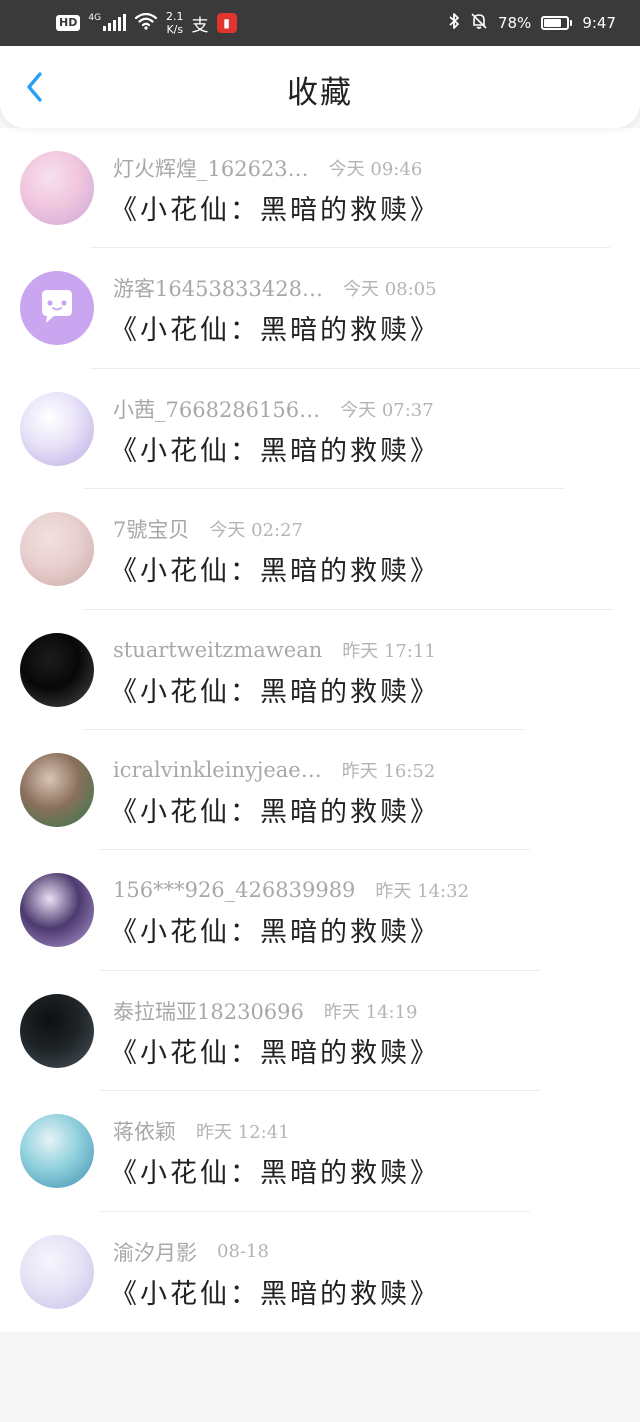 Image resolution: width=640 pixels, height=1422 pixels. Describe the element at coordinates (389, 651) in the screenshot. I see `timestamp: 昨天 17:11` at that location.